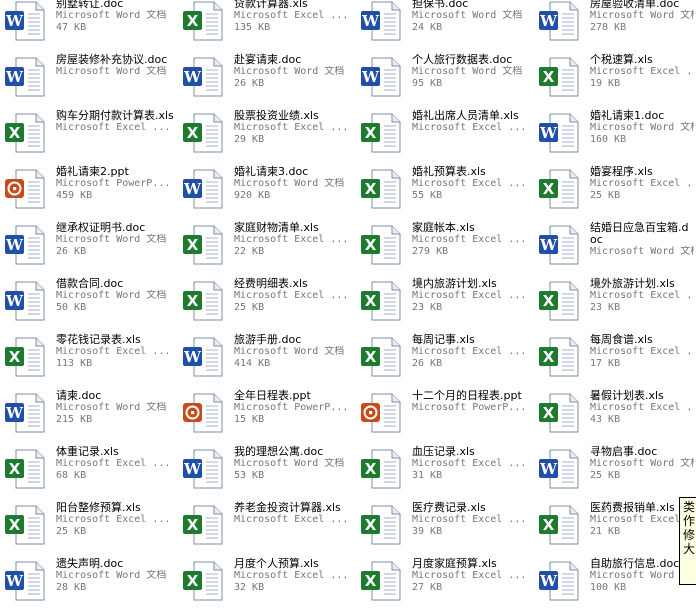 The height and width of the screenshot is (610, 696). What do you see at coordinates (615, 526) in the screenshot?
I see `file-item: X 医药费报销单.xls Microsoft Excel ... 21 KB` at bounding box center [615, 526].